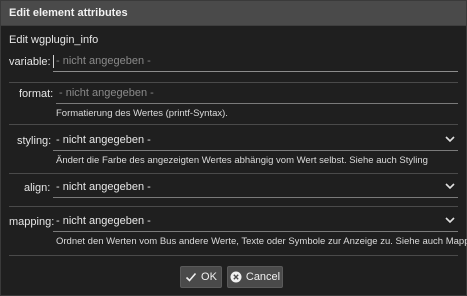 The width and height of the screenshot is (467, 296). What do you see at coordinates (191, 277) in the screenshot?
I see `checkmark-icon` at bounding box center [191, 277].